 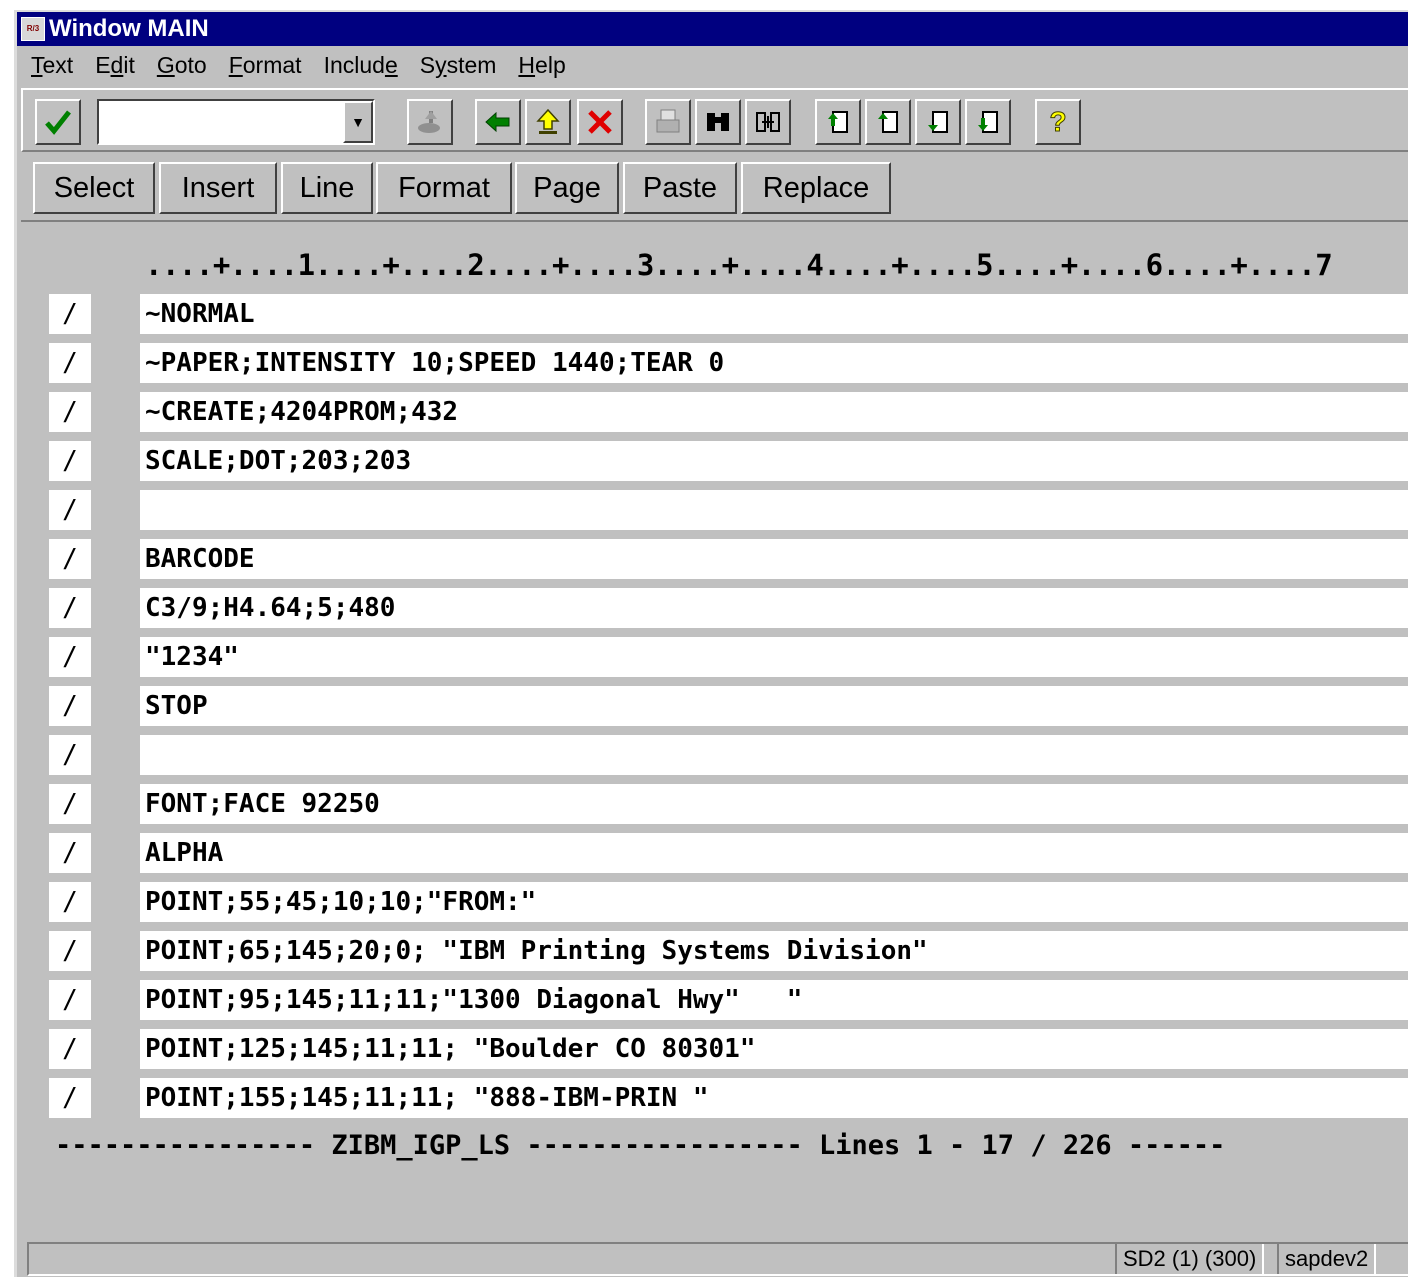 What do you see at coordinates (361, 65) in the screenshot?
I see `menu-include: Include` at bounding box center [361, 65].